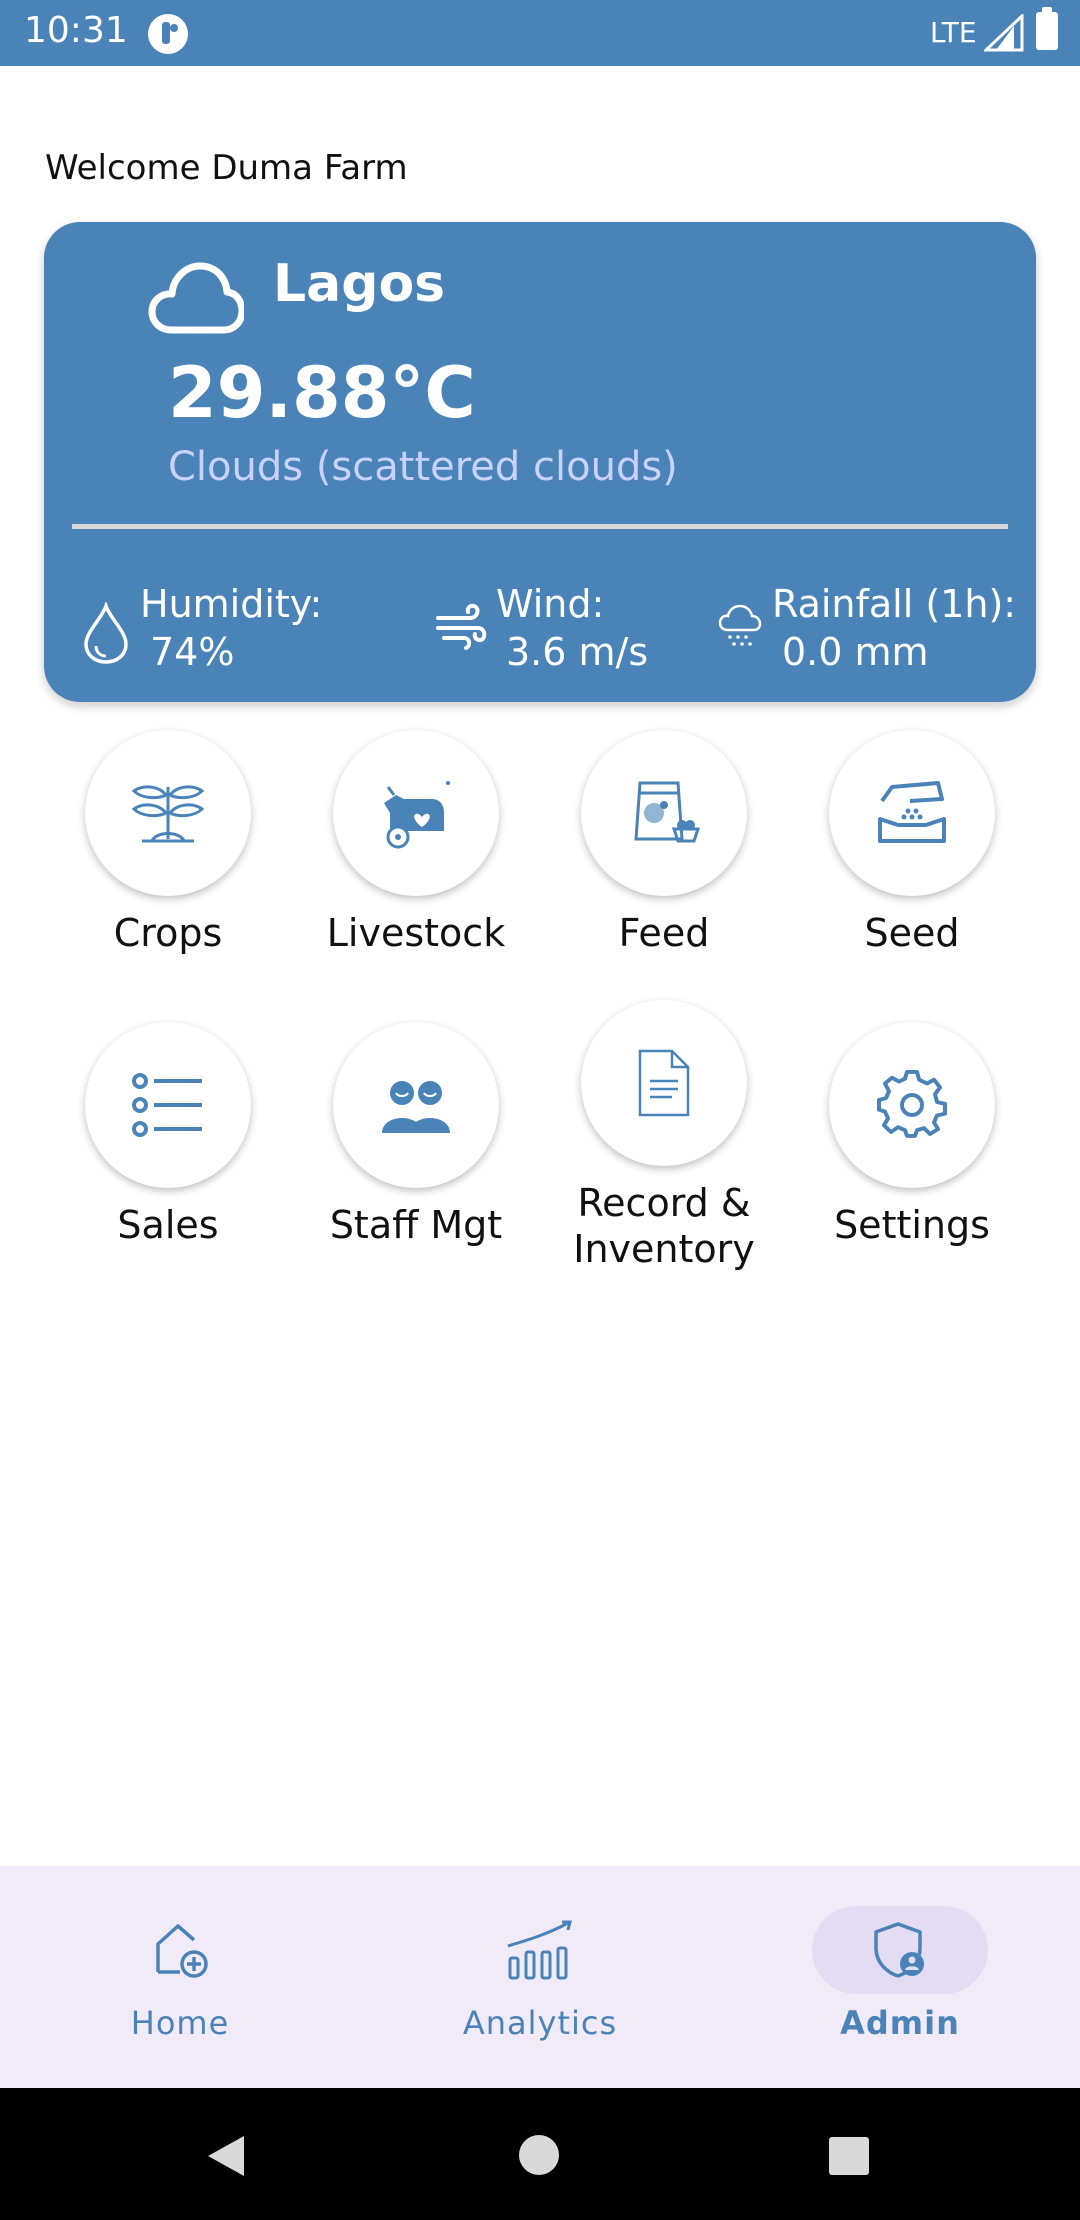  What do you see at coordinates (231, 604) in the screenshot?
I see `humidity-label: Humidity:` at bounding box center [231, 604].